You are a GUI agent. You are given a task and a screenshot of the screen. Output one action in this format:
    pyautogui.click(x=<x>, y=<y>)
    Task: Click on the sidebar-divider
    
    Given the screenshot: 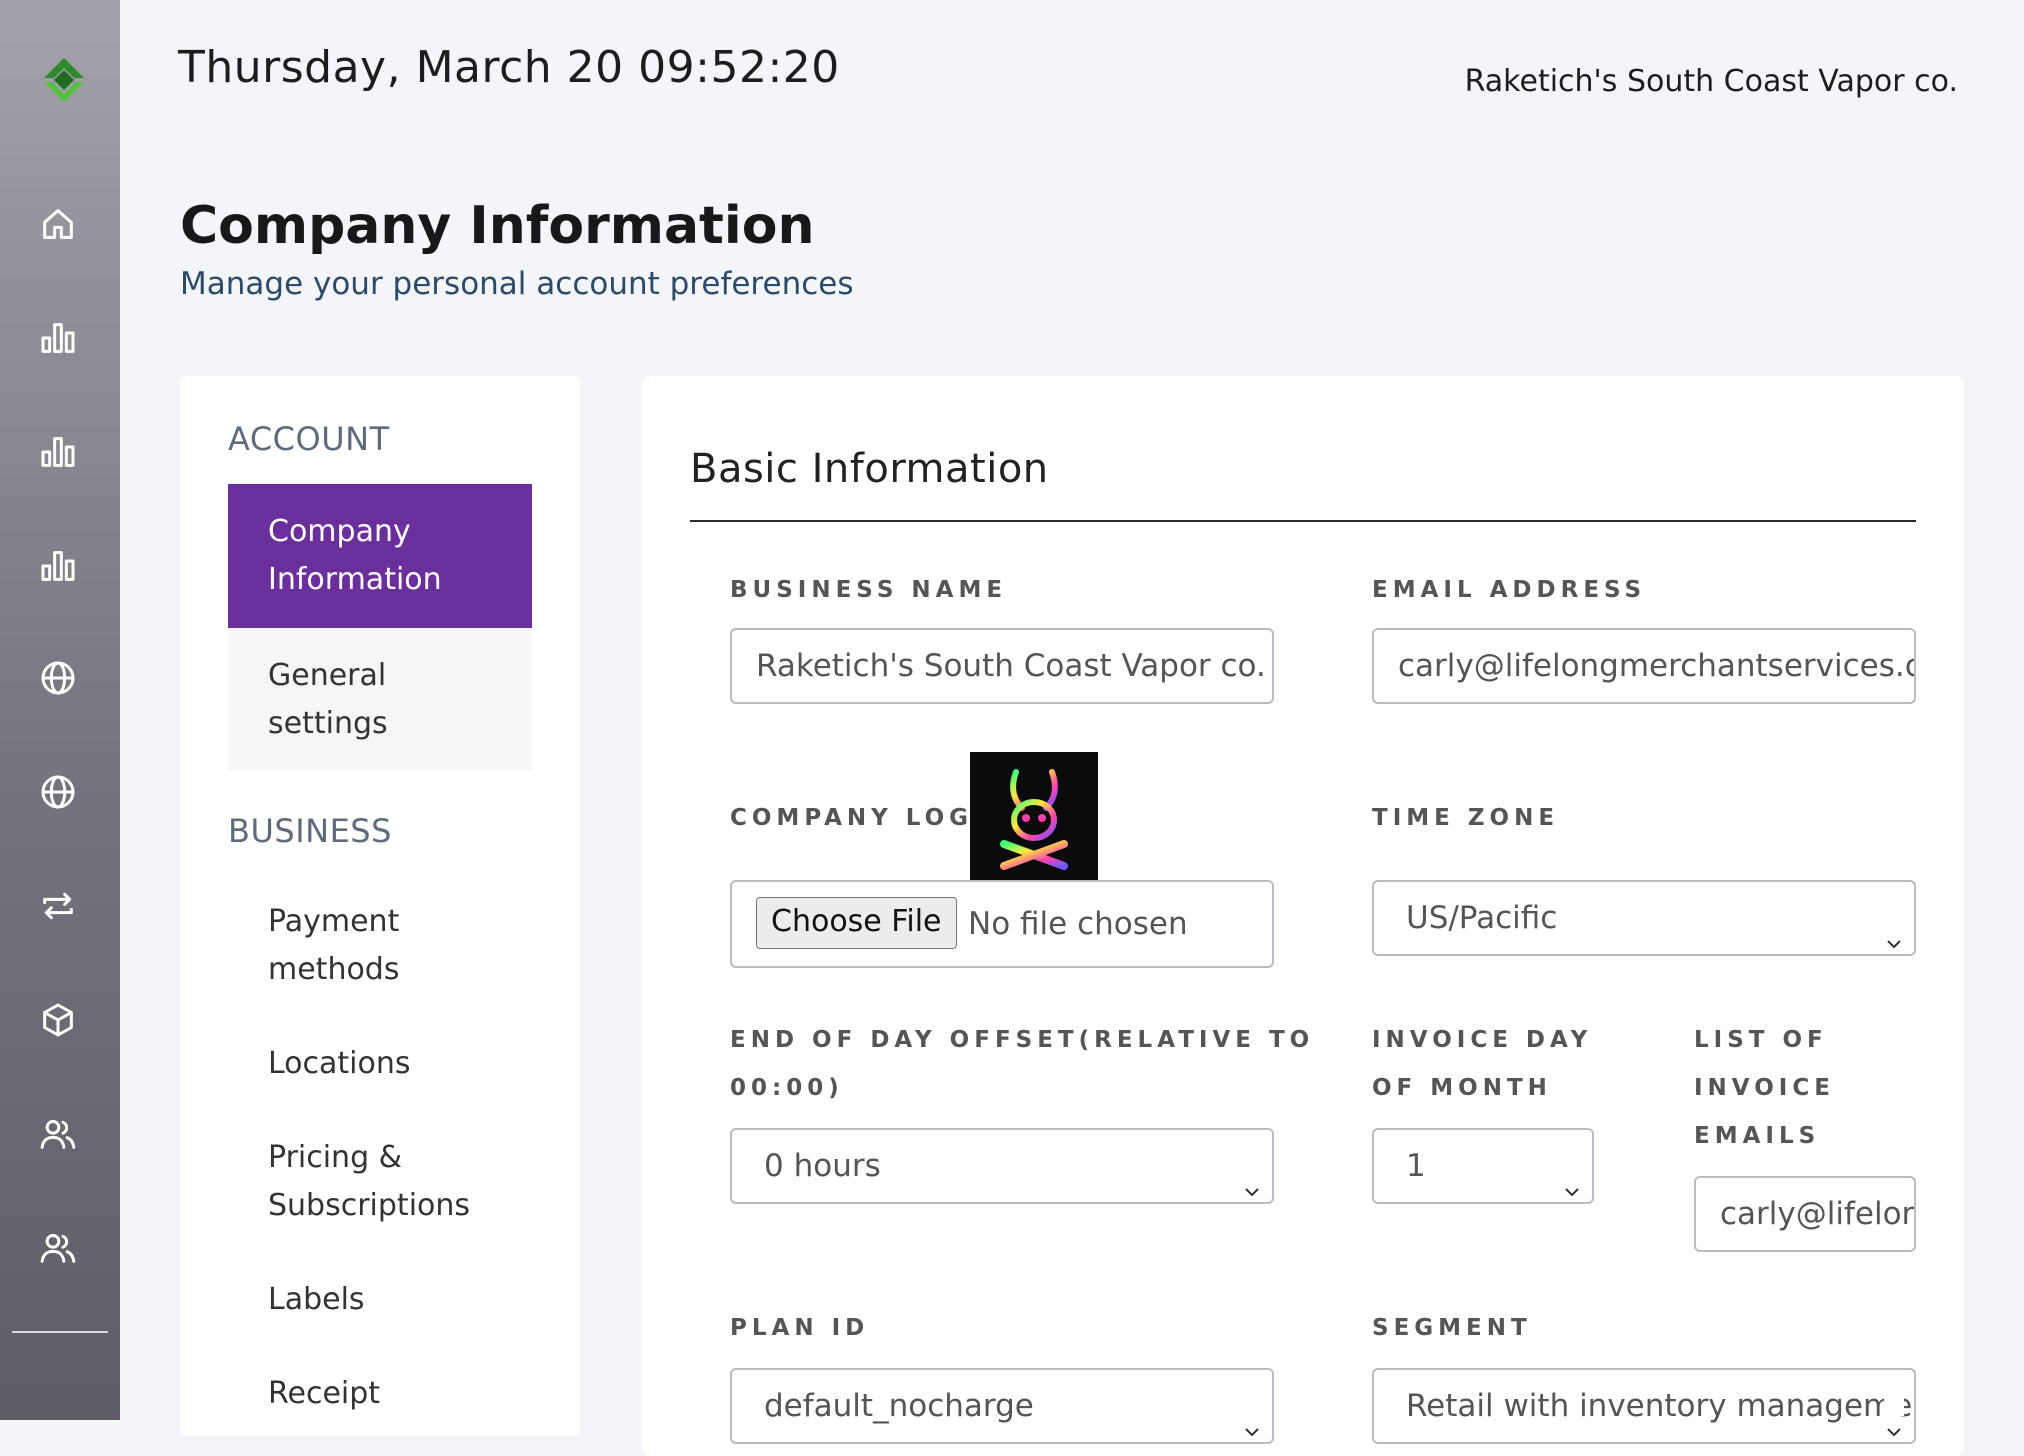 What is the action you would take?
    pyautogui.click(x=60, y=1332)
    